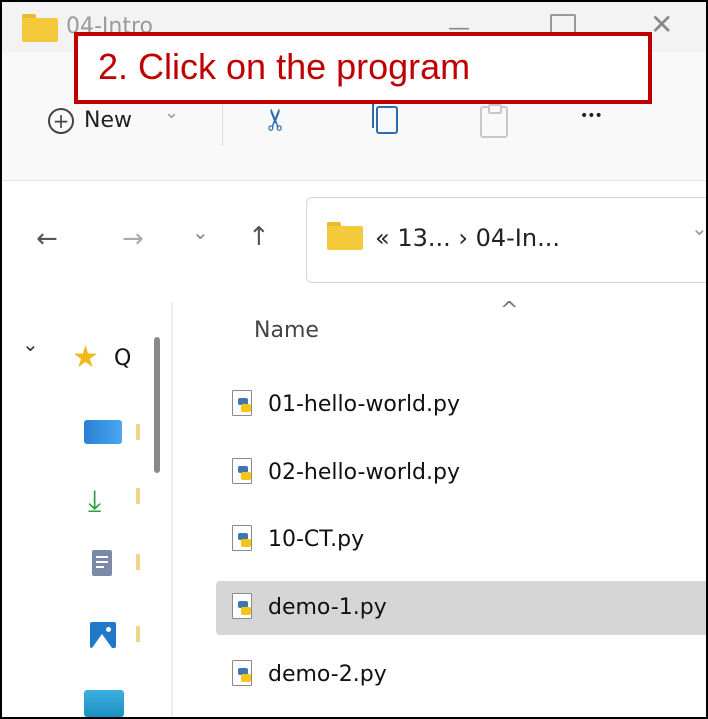  I want to click on more-options-icon: •••, so click(591, 116).